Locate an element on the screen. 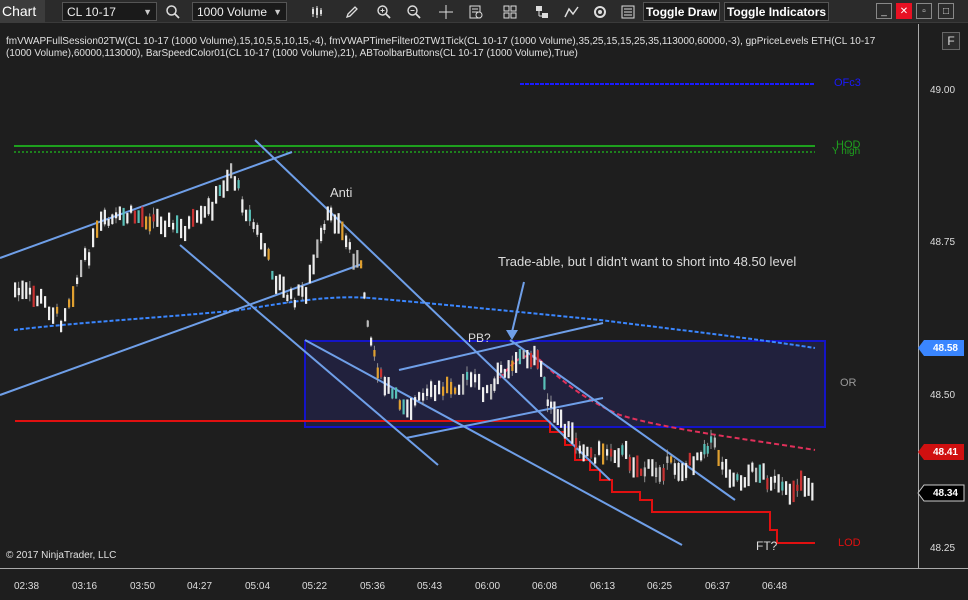 The width and height of the screenshot is (968, 600). time-tick: 03:50 is located at coordinates (143, 586).